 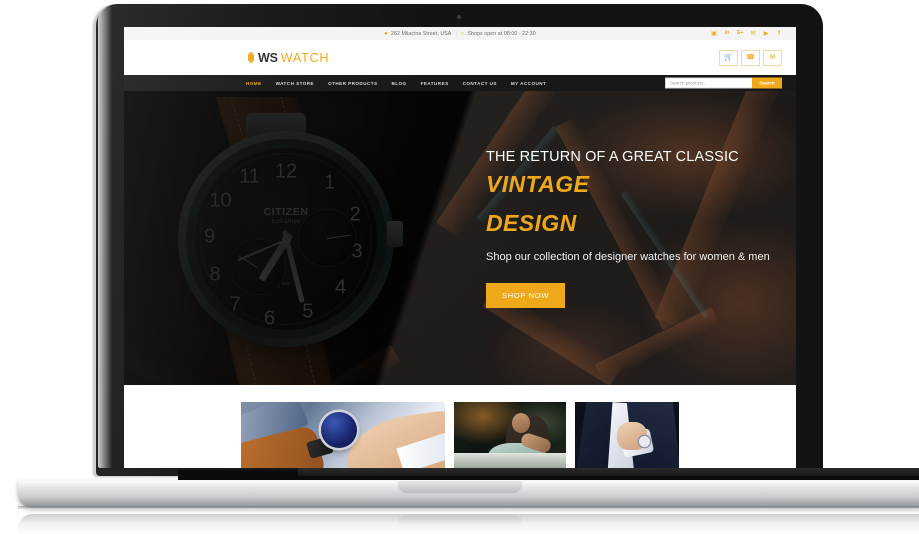 What do you see at coordinates (714, 34) in the screenshot?
I see `instagram-icon: ▣` at bounding box center [714, 34].